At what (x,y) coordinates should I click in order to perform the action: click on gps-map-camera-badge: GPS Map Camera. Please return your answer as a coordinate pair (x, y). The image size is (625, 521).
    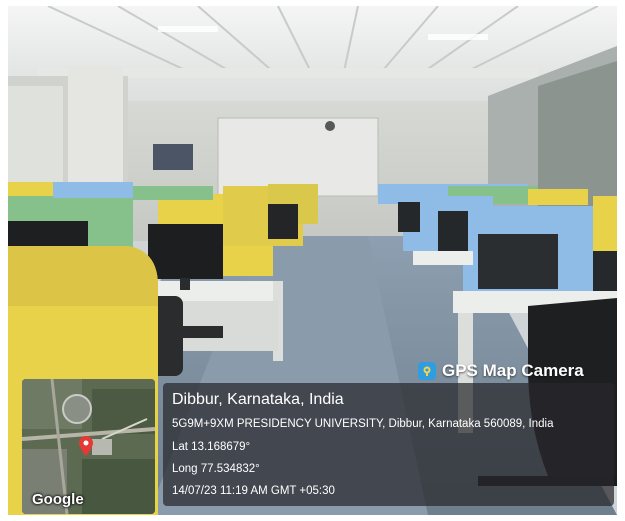
    Looking at the image, I should click on (501, 371).